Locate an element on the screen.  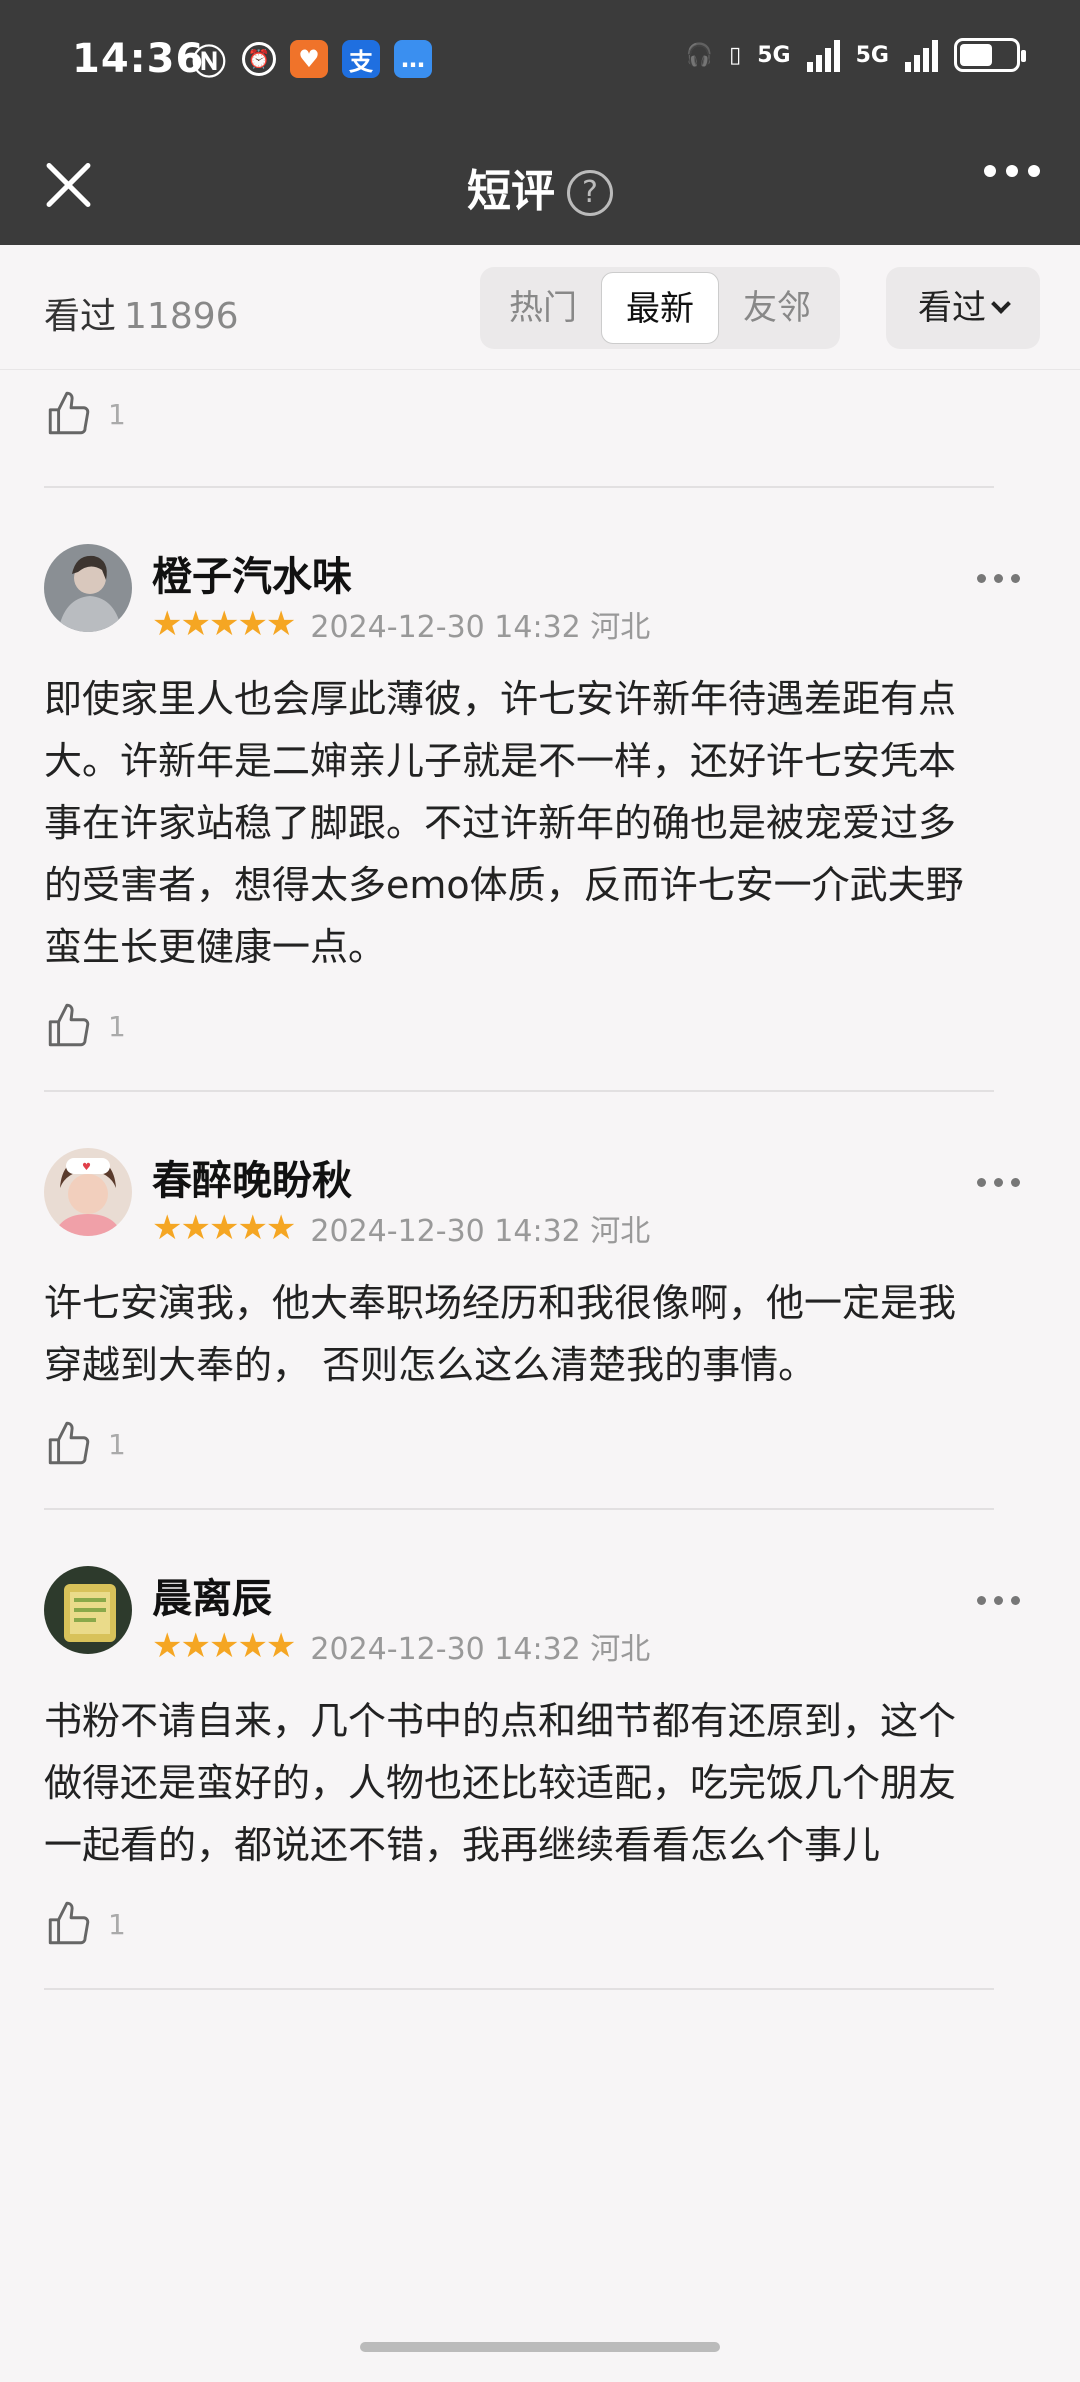
nfc-icon: Ⓝ is located at coordinates (209, 62).